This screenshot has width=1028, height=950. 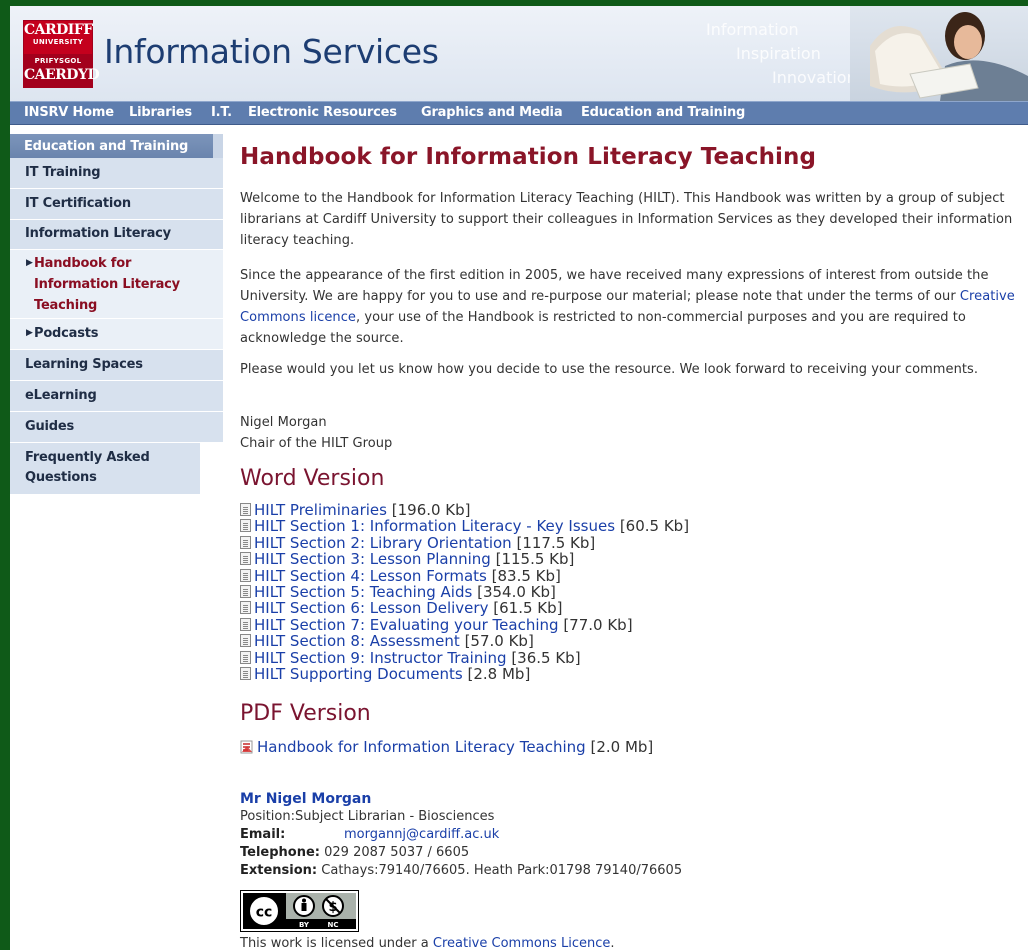 What do you see at coordinates (333, 925) in the screenshot?
I see `cc-nc-label: NC` at bounding box center [333, 925].